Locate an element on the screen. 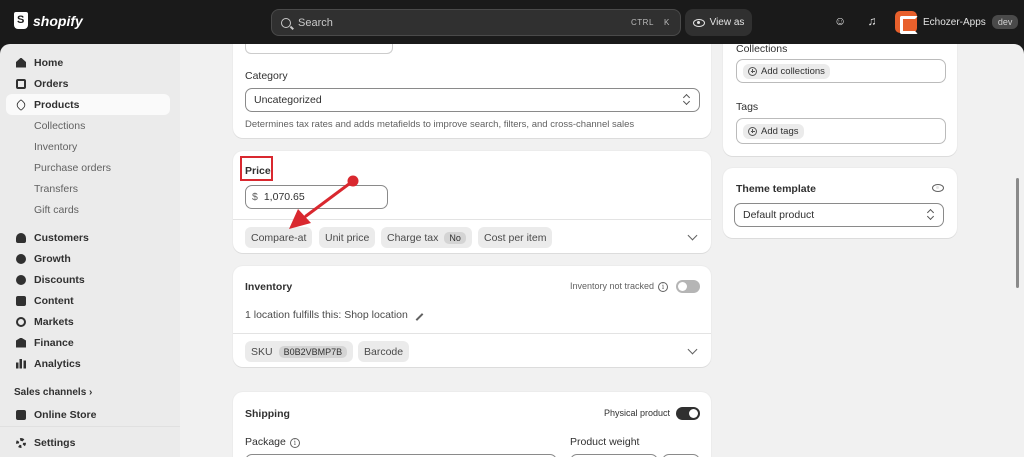 The image size is (1024, 457). arrow-shaft is located at coordinates (329, 198).